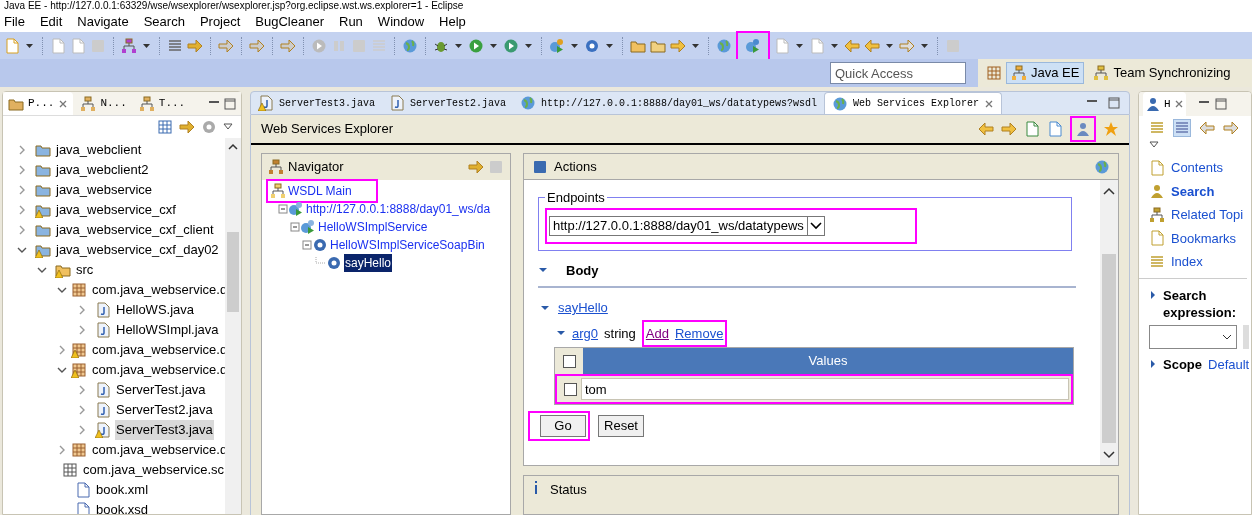 The image size is (1252, 515). What do you see at coordinates (1162, 73) in the screenshot?
I see `perspective-button: Team Synchronizing` at bounding box center [1162, 73].